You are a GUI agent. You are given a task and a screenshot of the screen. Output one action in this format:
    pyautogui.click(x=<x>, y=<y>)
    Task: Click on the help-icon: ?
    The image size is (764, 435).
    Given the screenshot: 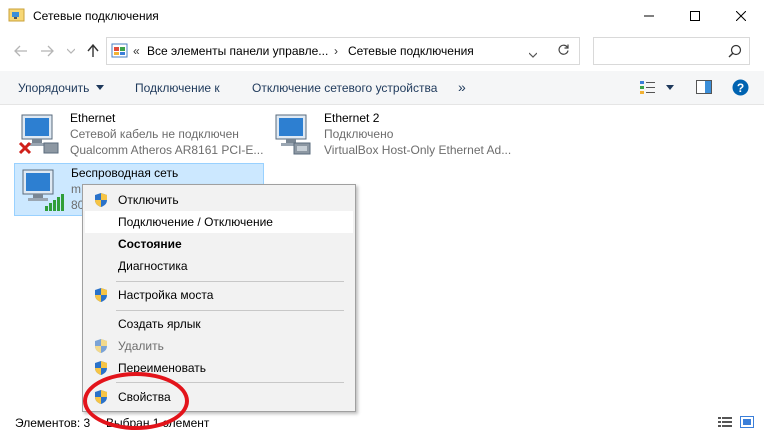 What is the action you would take?
    pyautogui.click(x=740, y=89)
    